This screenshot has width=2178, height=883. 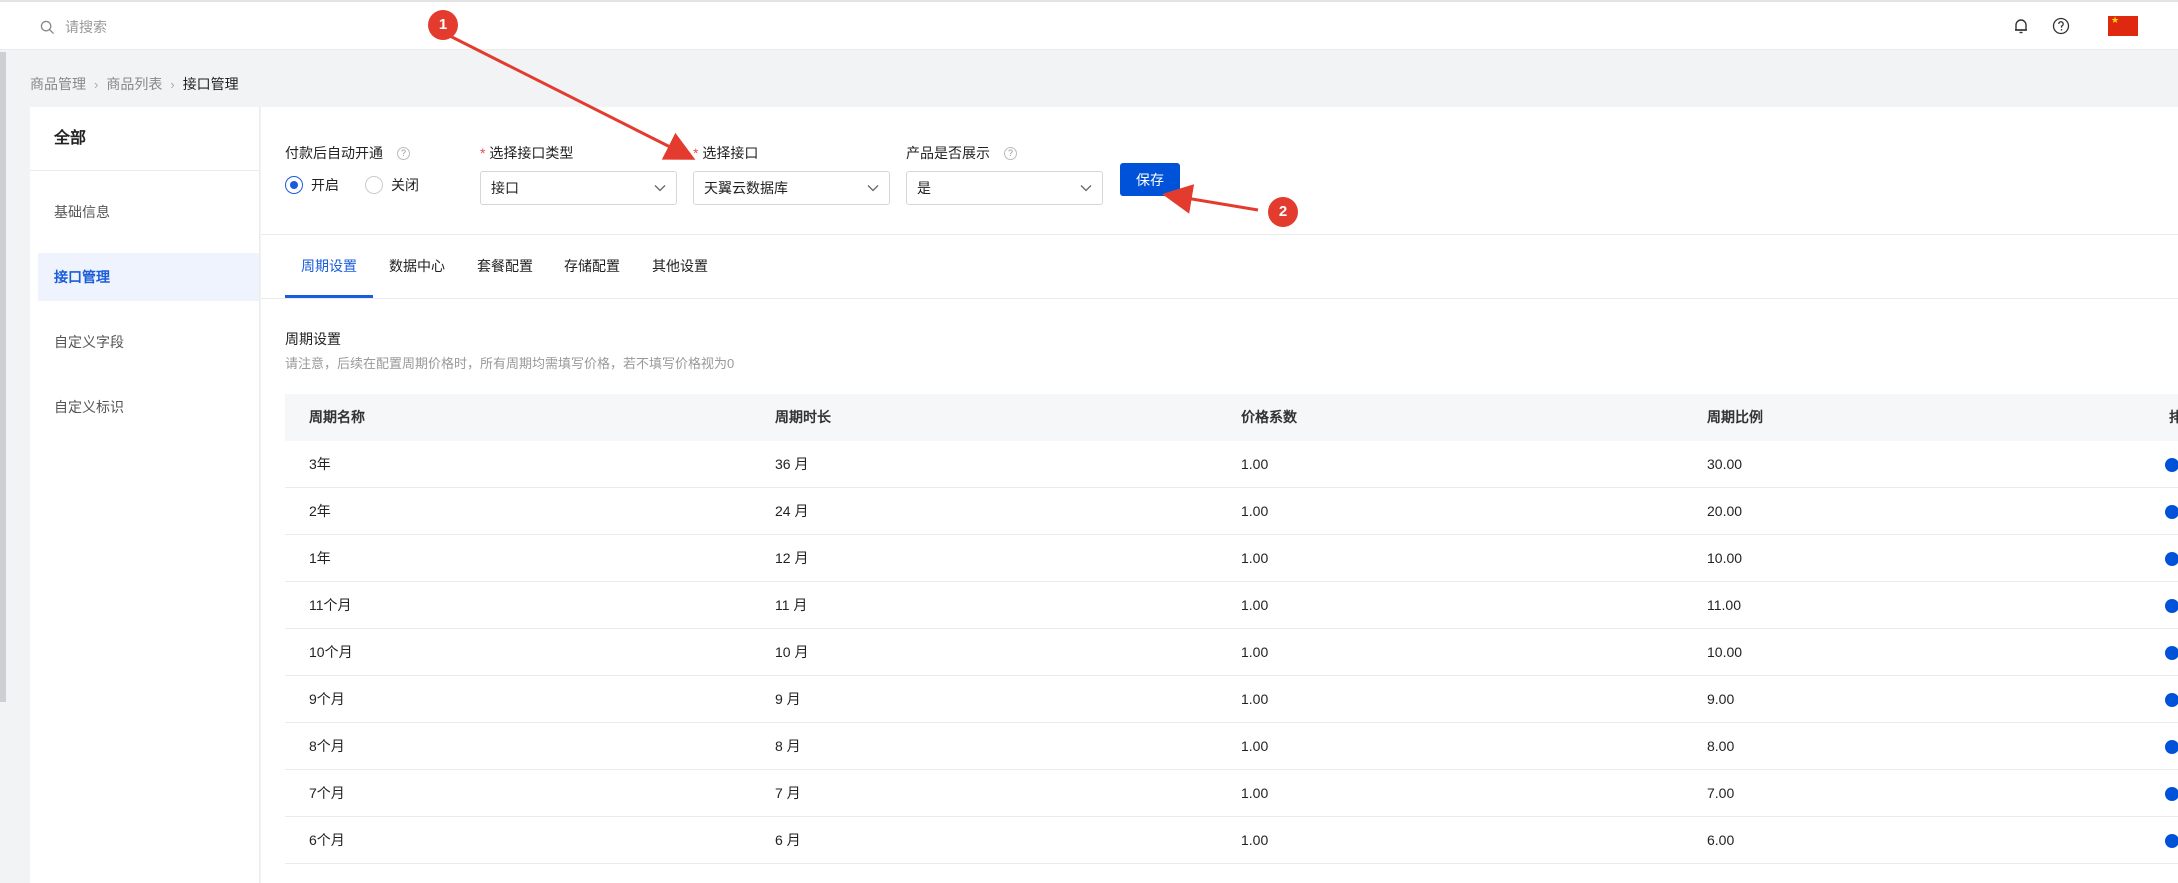 I want to click on cell-period-duration: 24 月, so click(x=792, y=511).